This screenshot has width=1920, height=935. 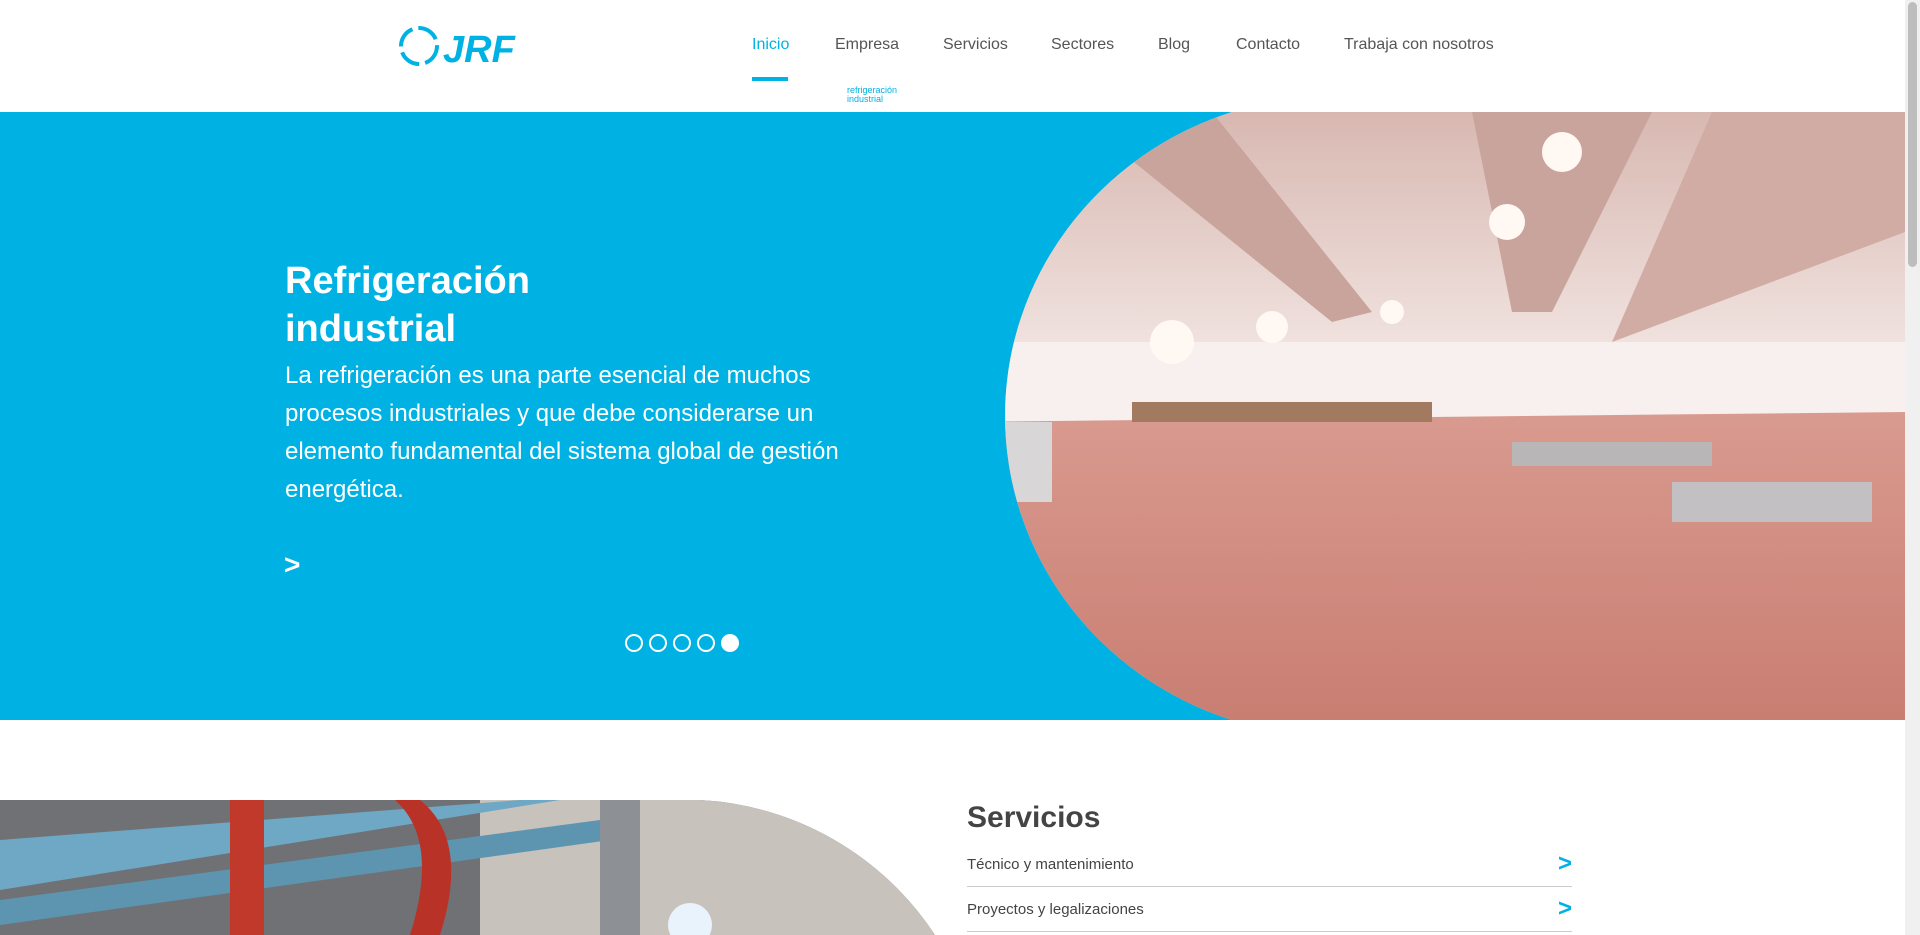 I want to click on nav-trabaja-con-nosotros: Trabaja con nosotros, so click(x=1419, y=45).